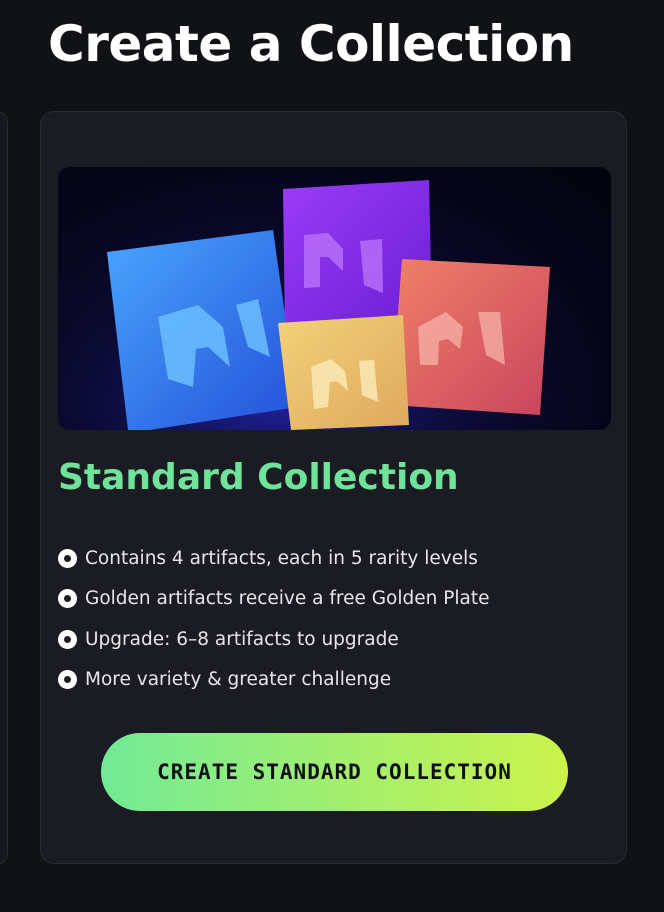 This screenshot has height=912, width=664. What do you see at coordinates (202, 330) in the screenshot?
I see `blue-artifact-icon` at bounding box center [202, 330].